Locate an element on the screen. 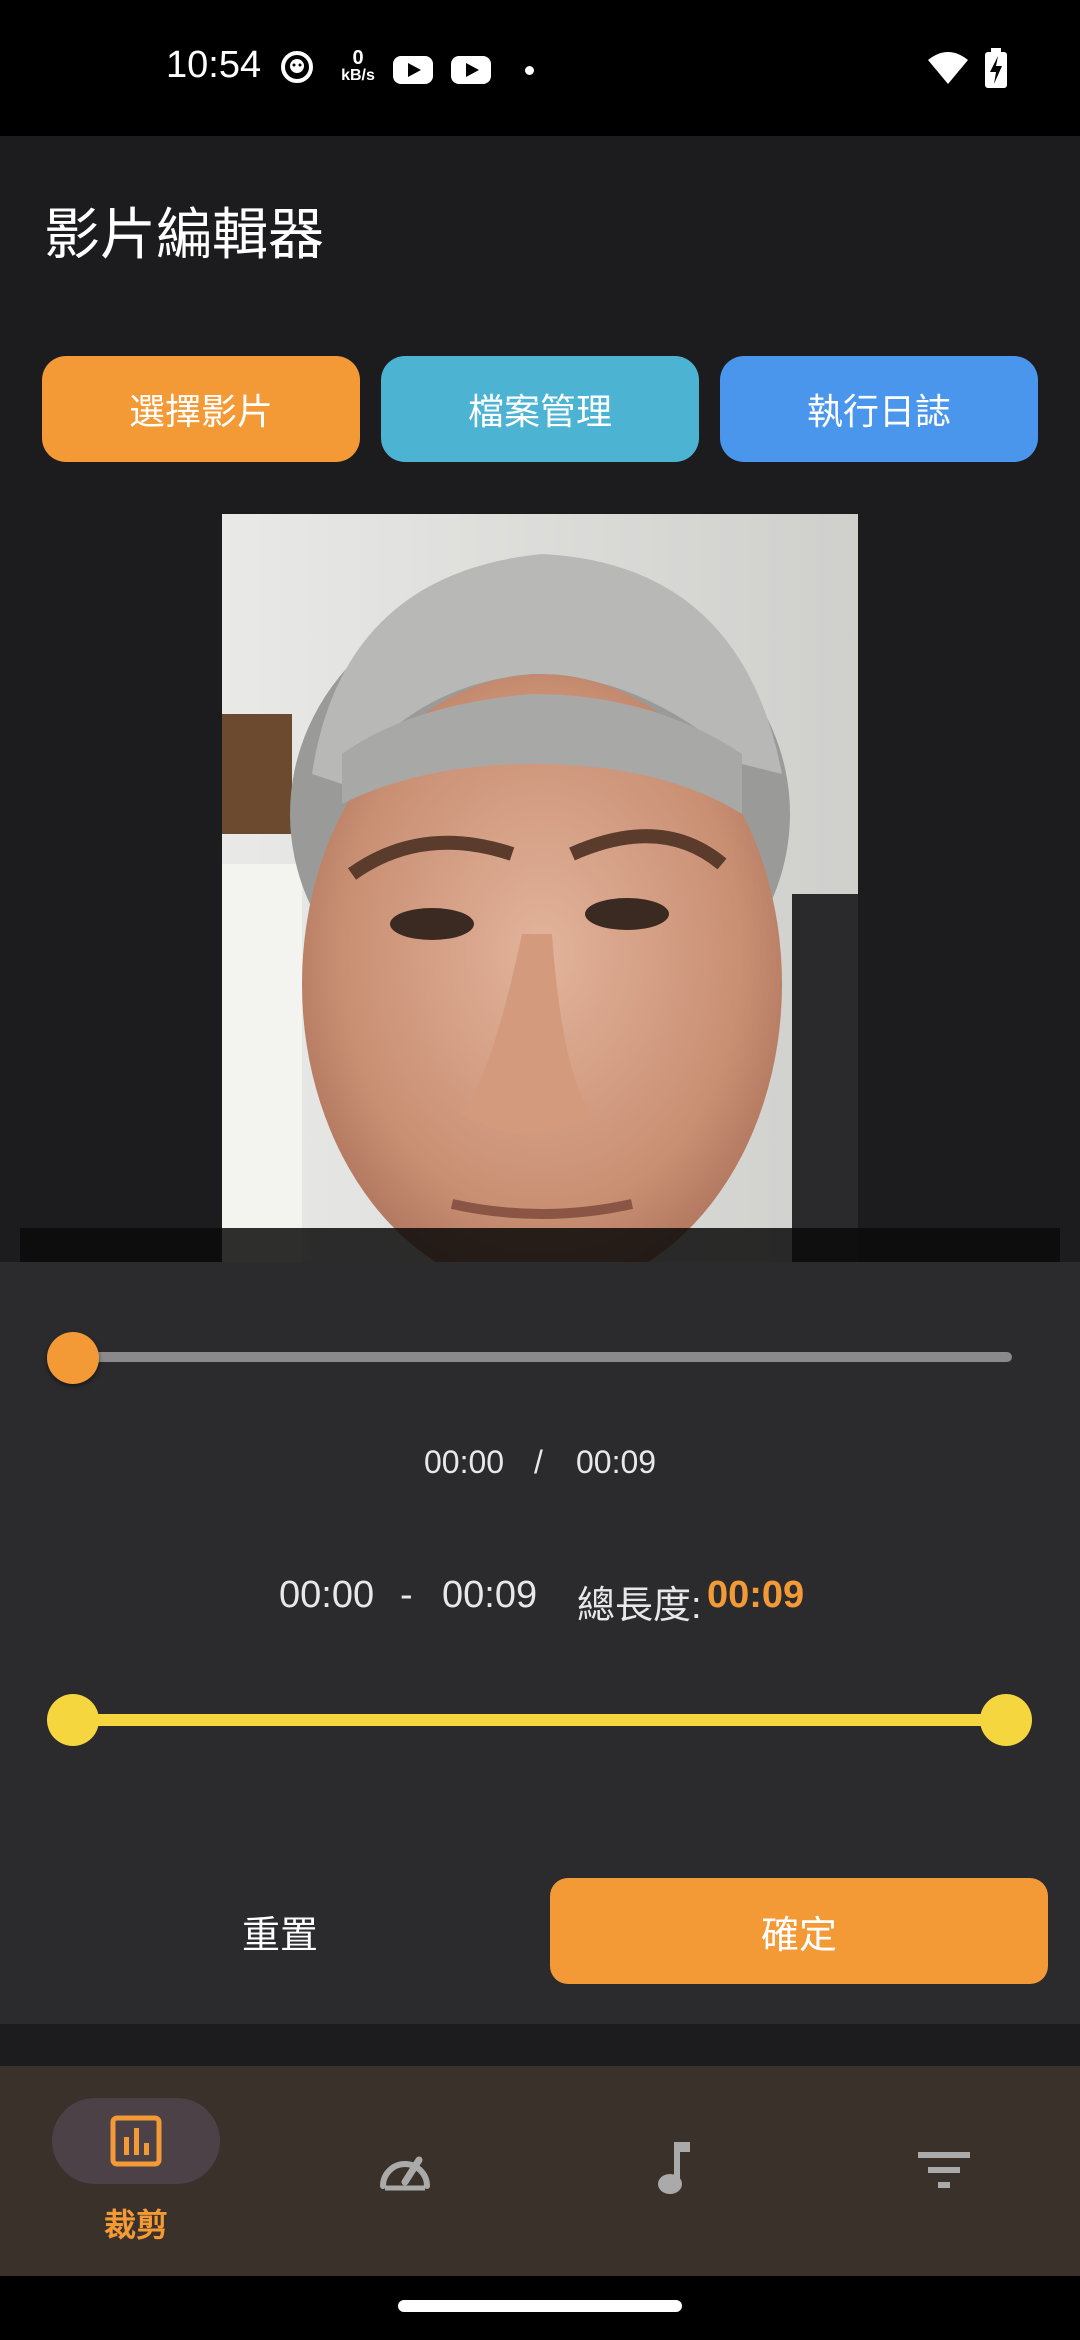 The height and width of the screenshot is (2340, 1080). execution-log-button: 執行日誌 is located at coordinates (879, 409).